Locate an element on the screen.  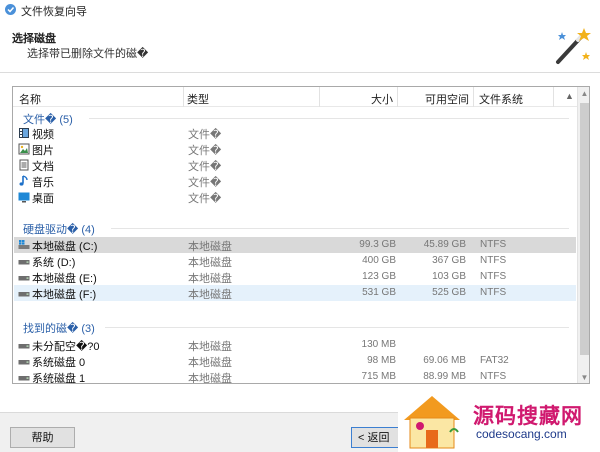
item-size: 531 GB is located at coordinates (379, 292).